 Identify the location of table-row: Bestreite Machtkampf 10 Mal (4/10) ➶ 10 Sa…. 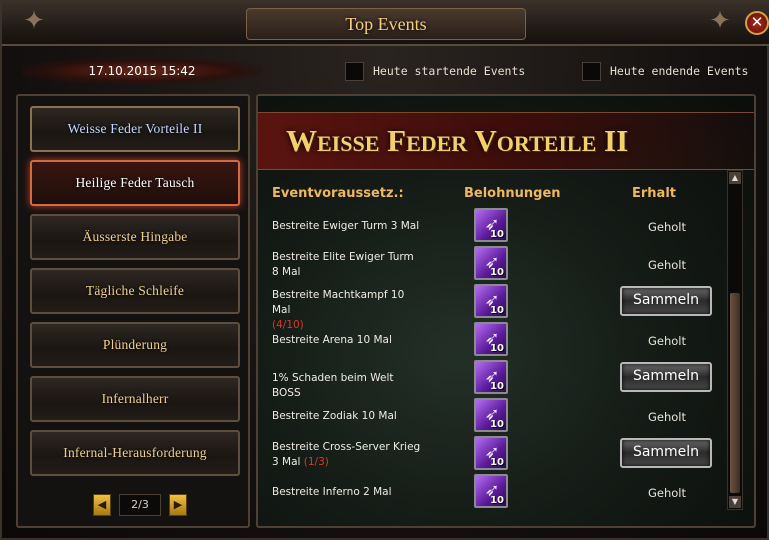
(493, 307).